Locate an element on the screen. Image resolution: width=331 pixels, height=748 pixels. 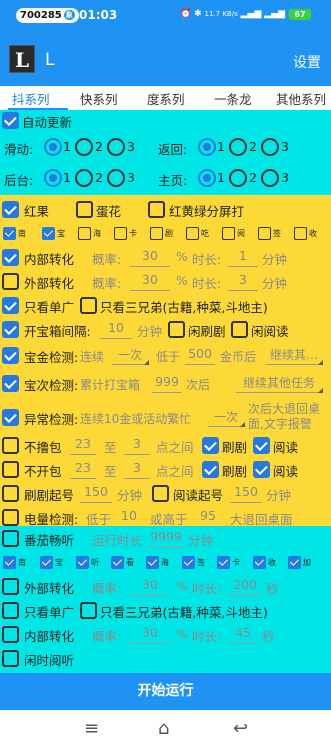
run-unit: 分钟 is located at coordinates (201, 540).